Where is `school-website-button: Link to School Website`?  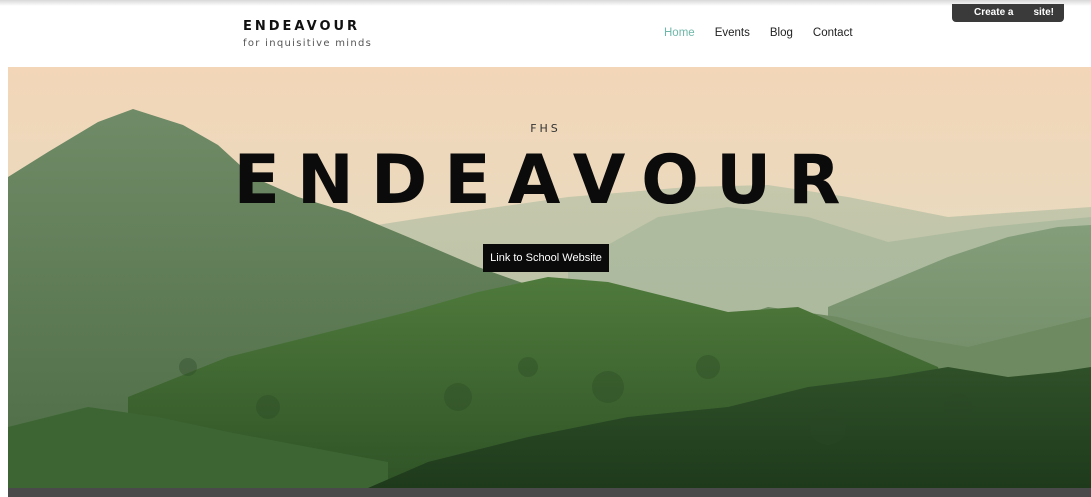 school-website-button: Link to School Website is located at coordinates (546, 258).